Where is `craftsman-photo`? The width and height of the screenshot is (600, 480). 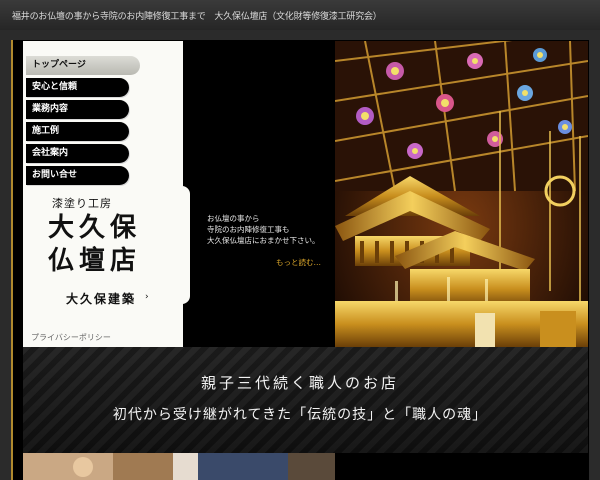
craftsman-photo is located at coordinates (179, 466).